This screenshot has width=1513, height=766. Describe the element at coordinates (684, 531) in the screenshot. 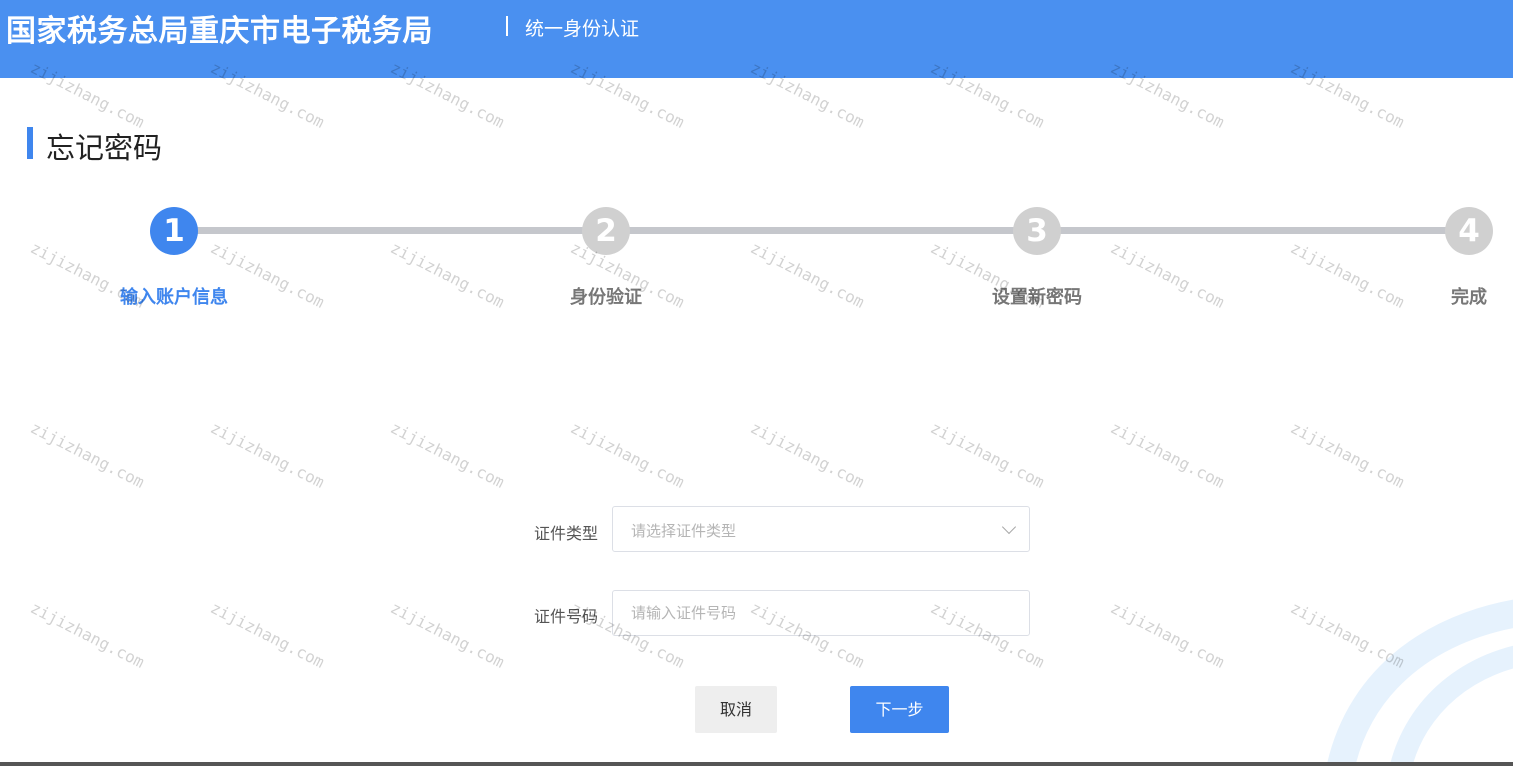

I see `id-type-placeholder: 请选择证件类型` at that location.